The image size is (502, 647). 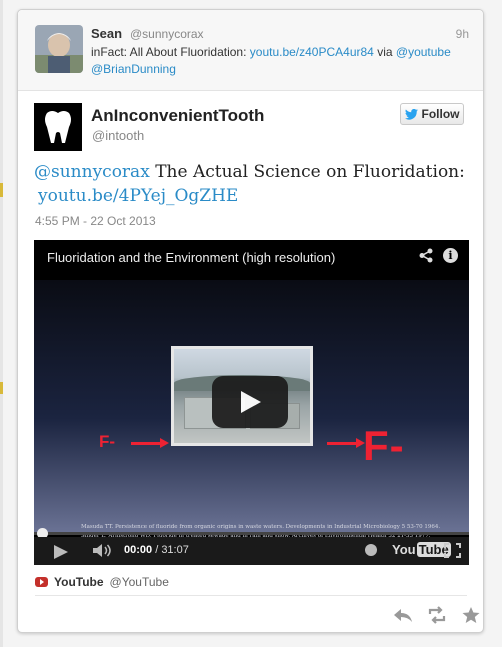 I want to click on play-icon, so click(x=61, y=552).